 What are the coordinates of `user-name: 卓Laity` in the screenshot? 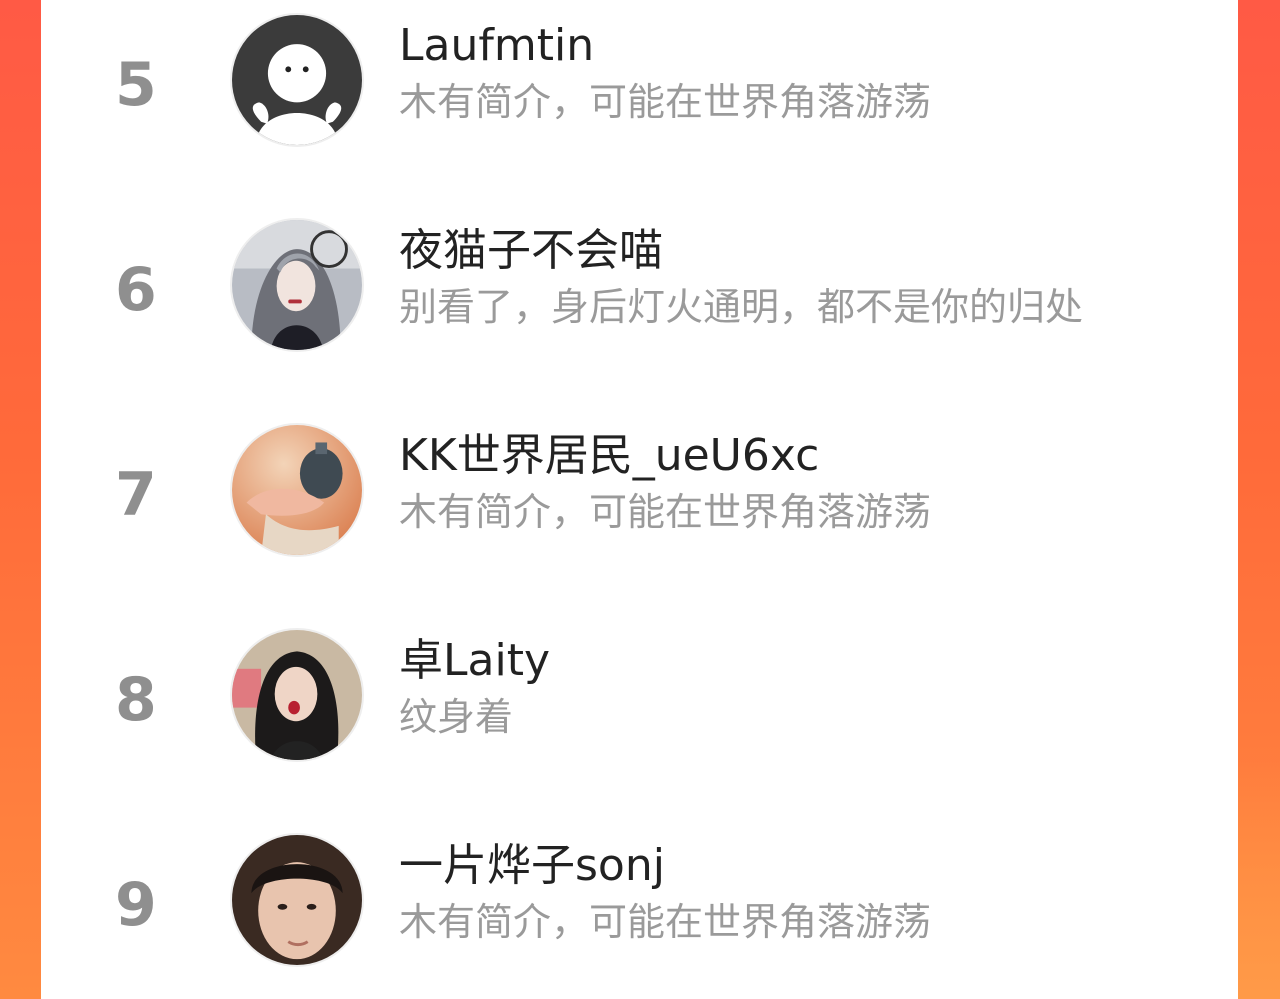 It's located at (474, 660).